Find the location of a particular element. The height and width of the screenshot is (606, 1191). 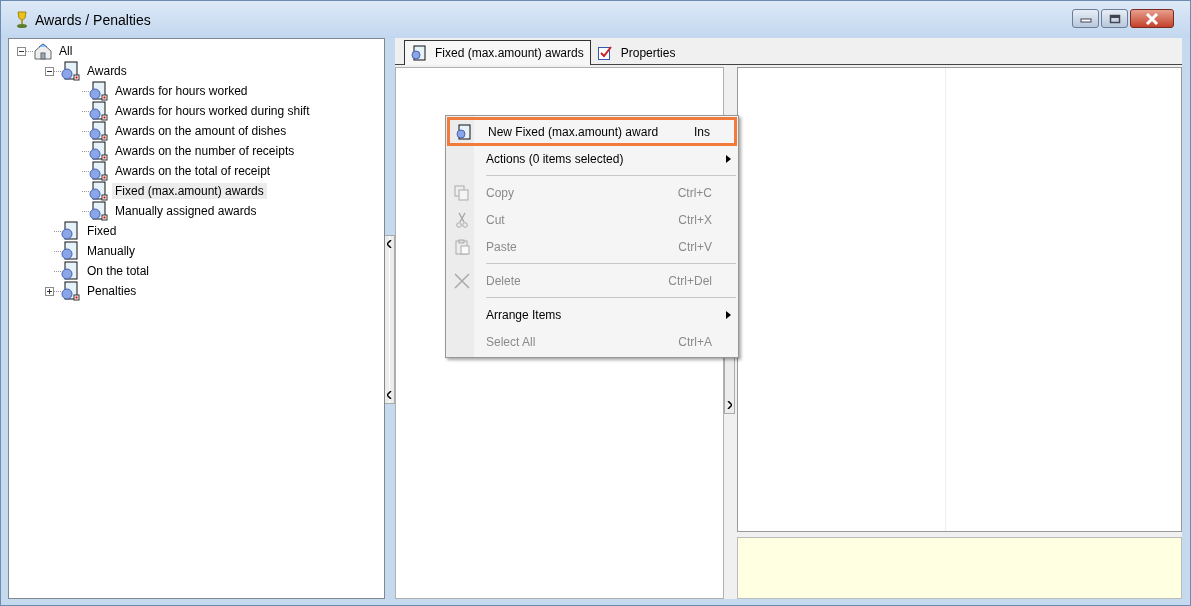

maximize-button is located at coordinates (1114, 18).